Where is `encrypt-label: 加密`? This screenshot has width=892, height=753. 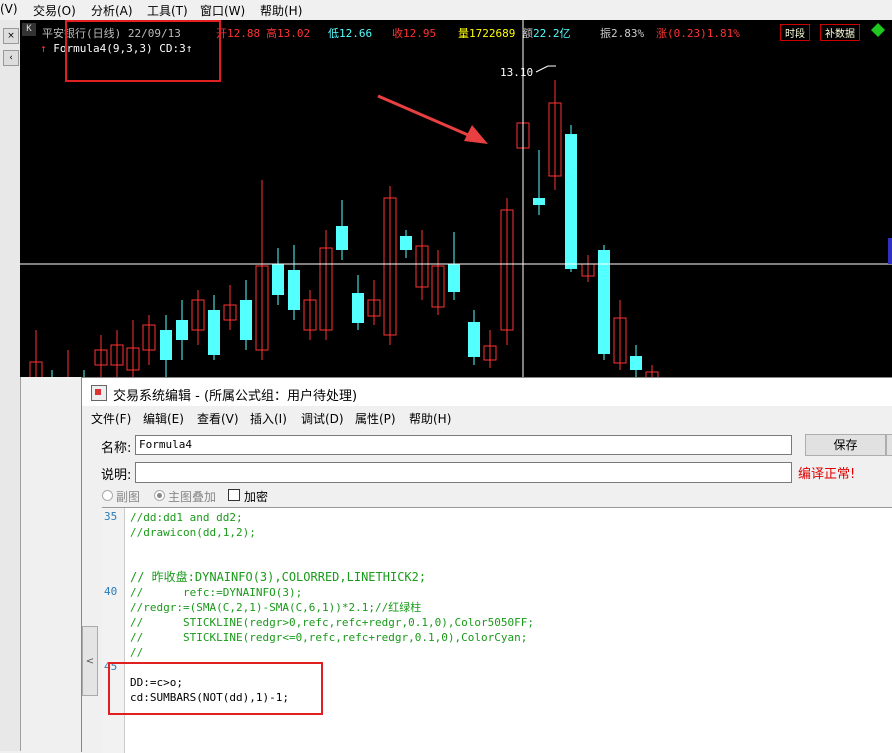 encrypt-label: 加密 is located at coordinates (256, 497).